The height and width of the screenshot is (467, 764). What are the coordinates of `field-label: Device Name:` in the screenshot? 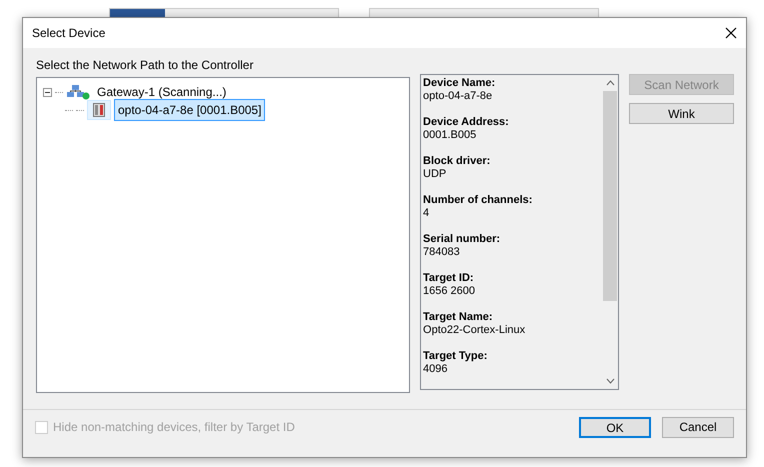 It's located at (459, 83).